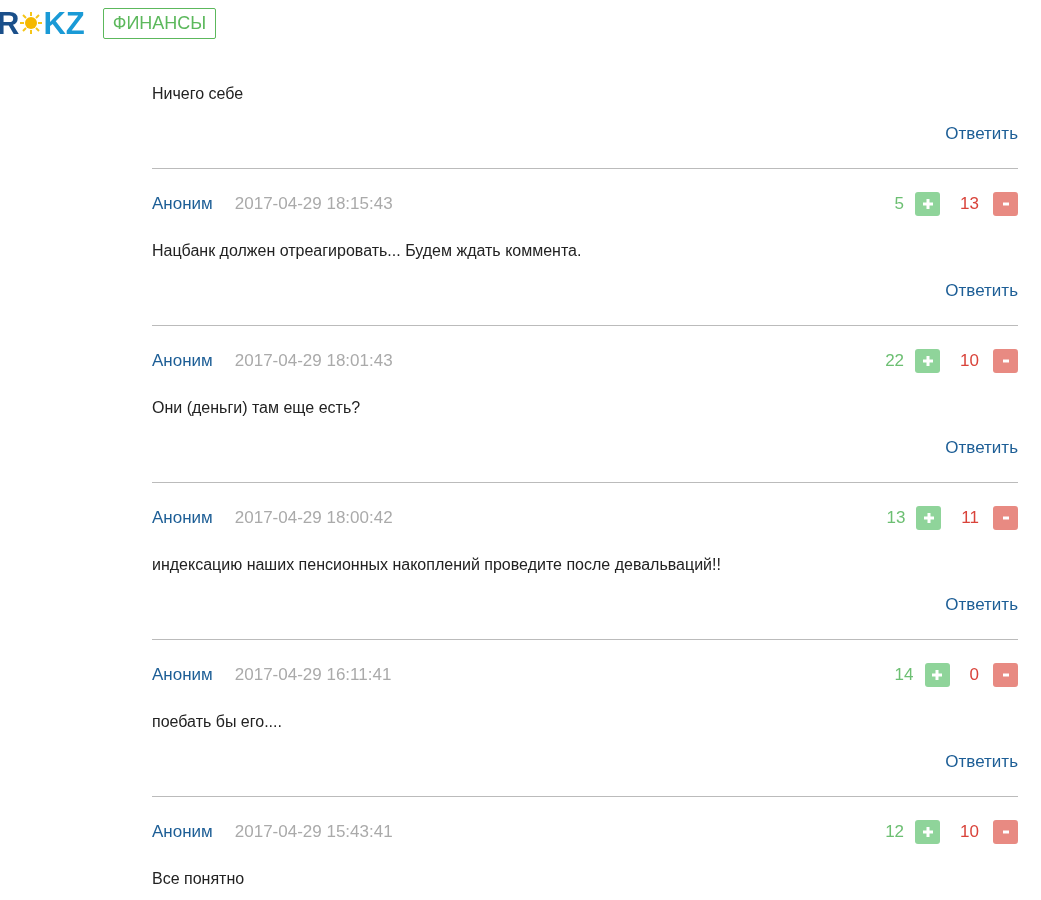 The width and height of the screenshot is (1041, 900). What do you see at coordinates (895, 832) in the screenshot?
I see `like-count: 12` at bounding box center [895, 832].